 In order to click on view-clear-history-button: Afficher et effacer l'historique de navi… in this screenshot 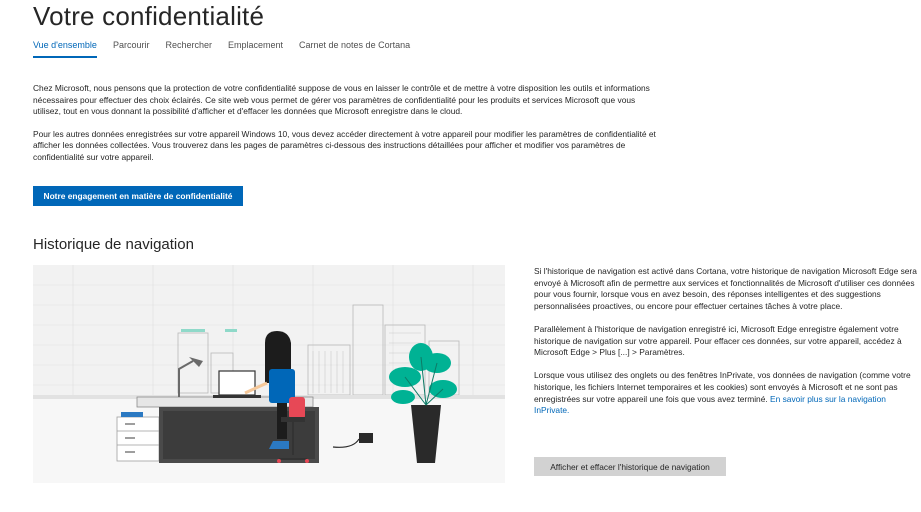, I will do `click(630, 466)`.